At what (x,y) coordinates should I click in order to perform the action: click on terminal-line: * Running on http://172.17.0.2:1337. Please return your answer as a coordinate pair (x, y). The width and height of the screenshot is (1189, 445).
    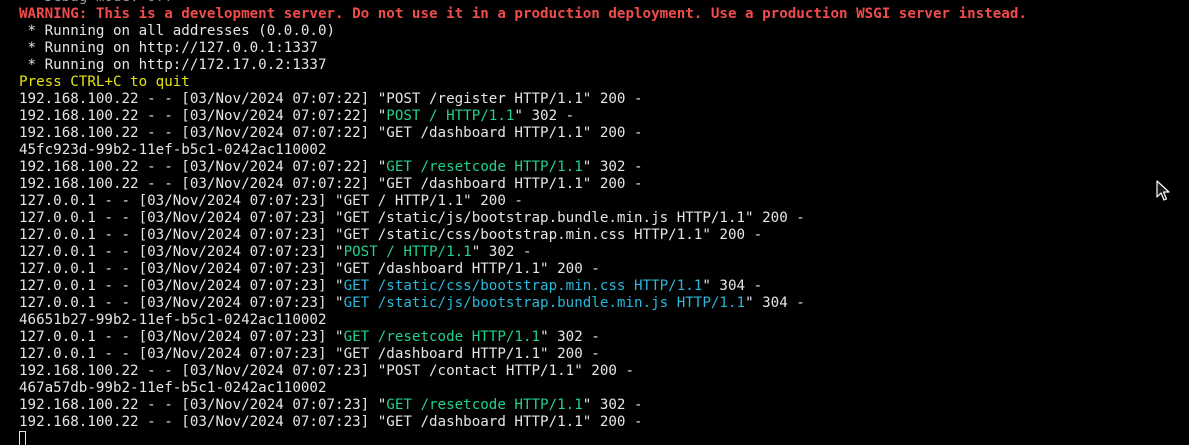
    Looking at the image, I should click on (523, 65).